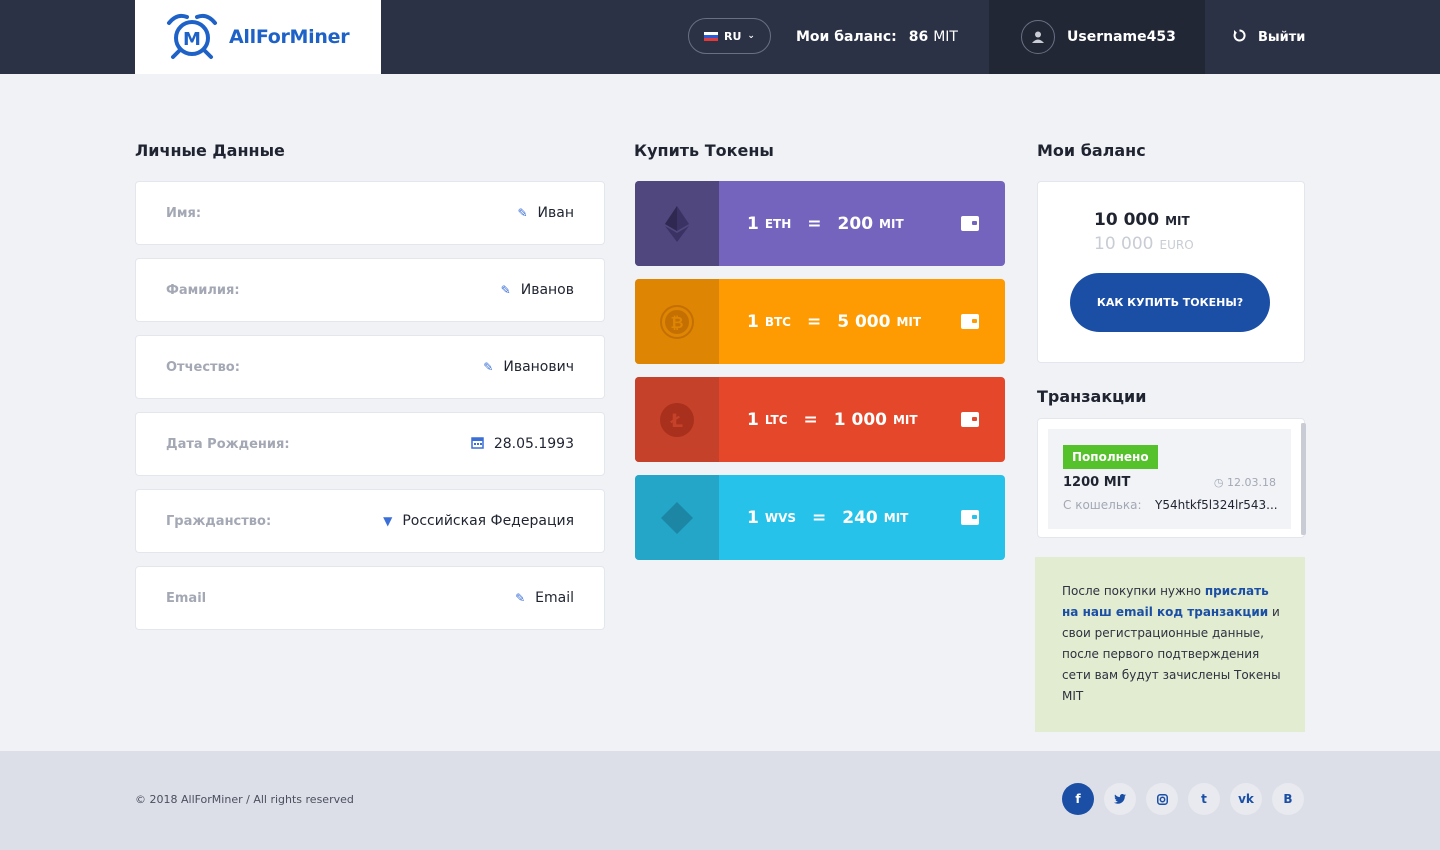  I want to click on balance-euro-value: 10 000, so click(1124, 244).